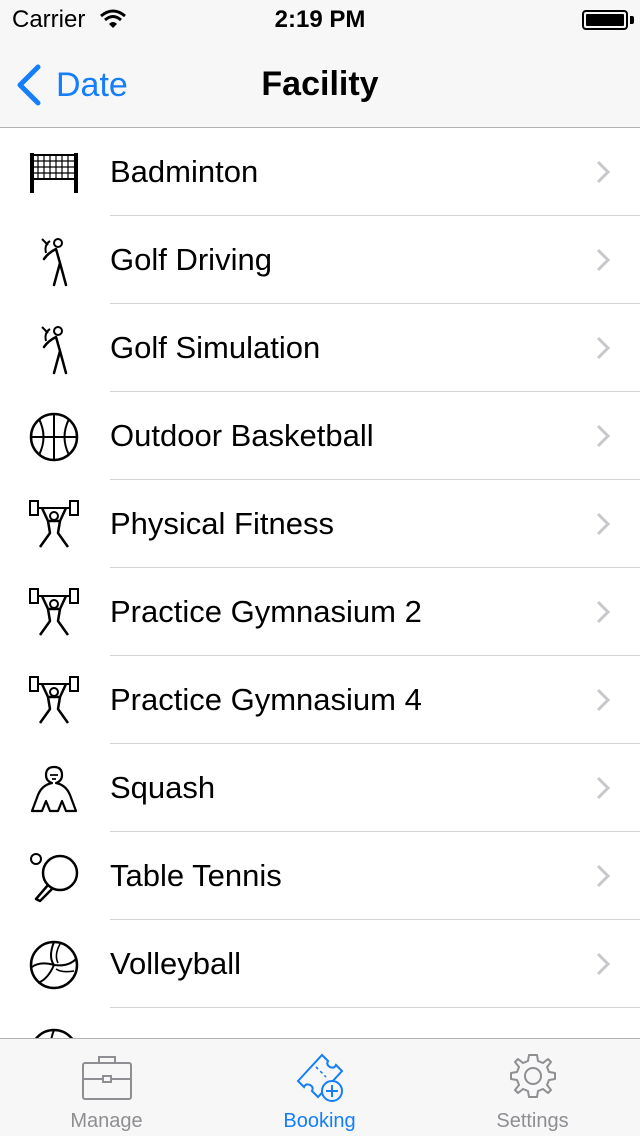 The image size is (640, 1137). Describe the element at coordinates (242, 435) in the screenshot. I see `list-item-label: Outdoor Basketball` at that location.